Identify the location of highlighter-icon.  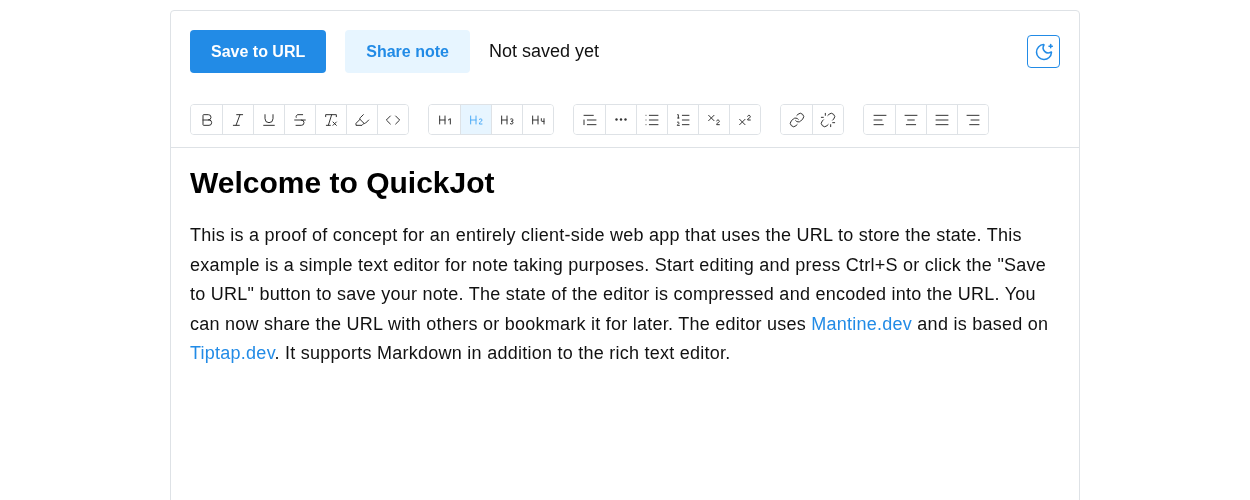
(362, 119).